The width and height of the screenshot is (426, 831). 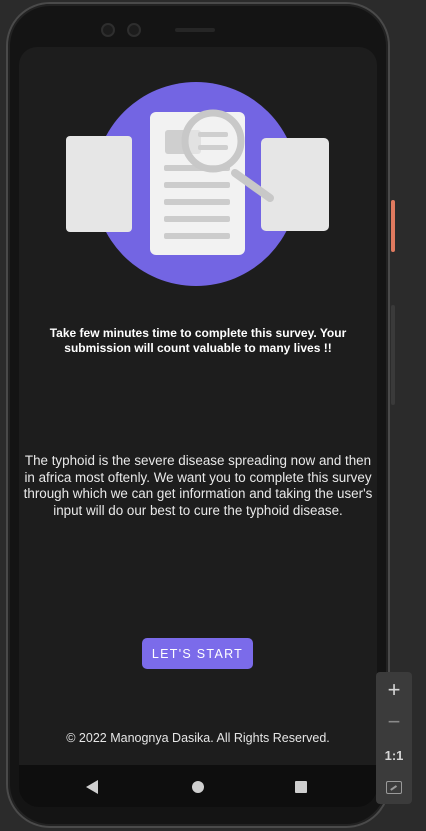 I want to click on camera-icon, so click(x=108, y=30).